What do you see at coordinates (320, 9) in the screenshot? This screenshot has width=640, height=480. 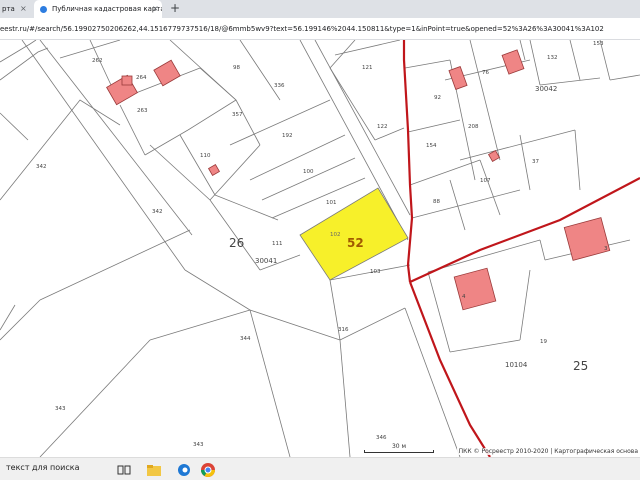 I see `browser-tab-strip: рта × Публичная кадастровая карта × +` at bounding box center [320, 9].